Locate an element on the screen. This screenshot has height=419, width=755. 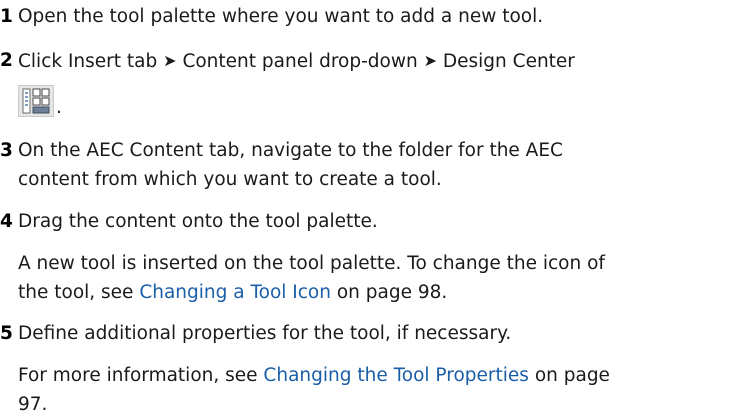
menu-path-content-panel: Content panel drop-down is located at coordinates (300, 61).